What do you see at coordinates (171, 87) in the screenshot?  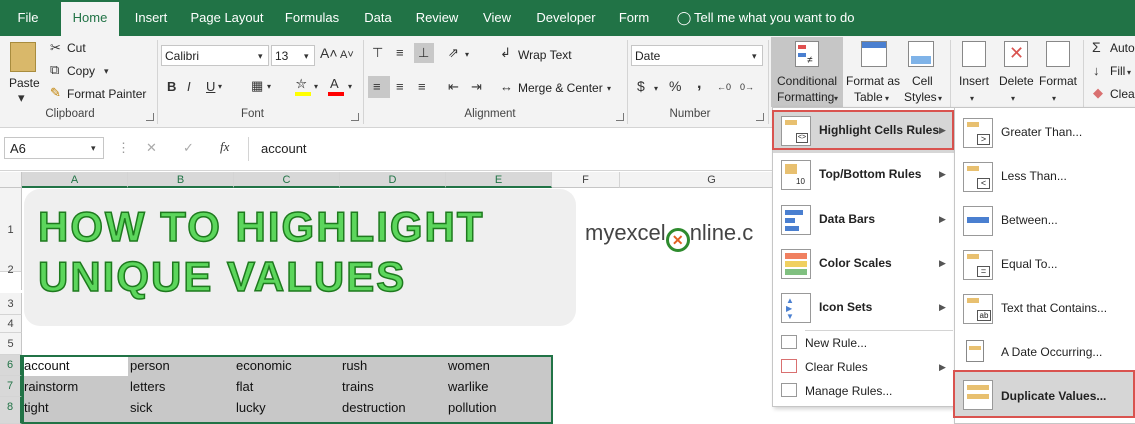 I see `bold-icon: B` at bounding box center [171, 87].